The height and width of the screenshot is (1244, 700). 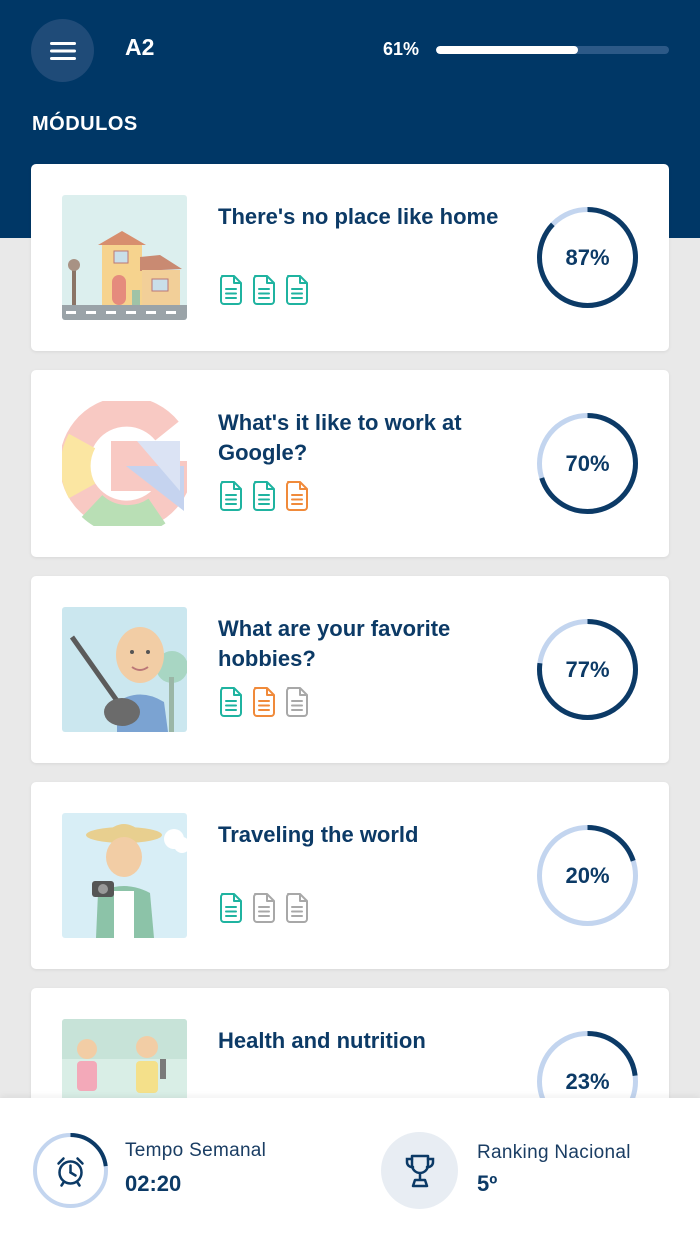 I want to click on overall-progress-bar, so click(x=552, y=50).